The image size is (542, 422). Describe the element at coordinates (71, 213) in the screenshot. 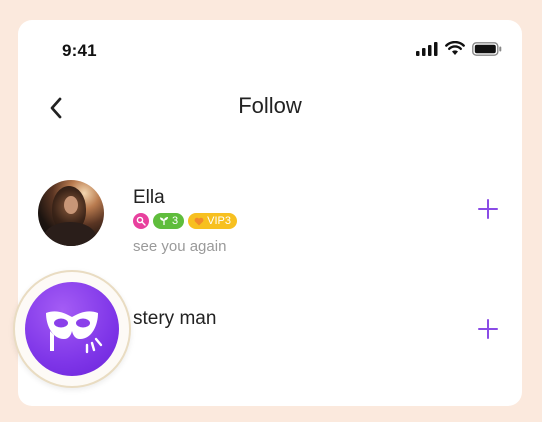

I see `avatar` at that location.